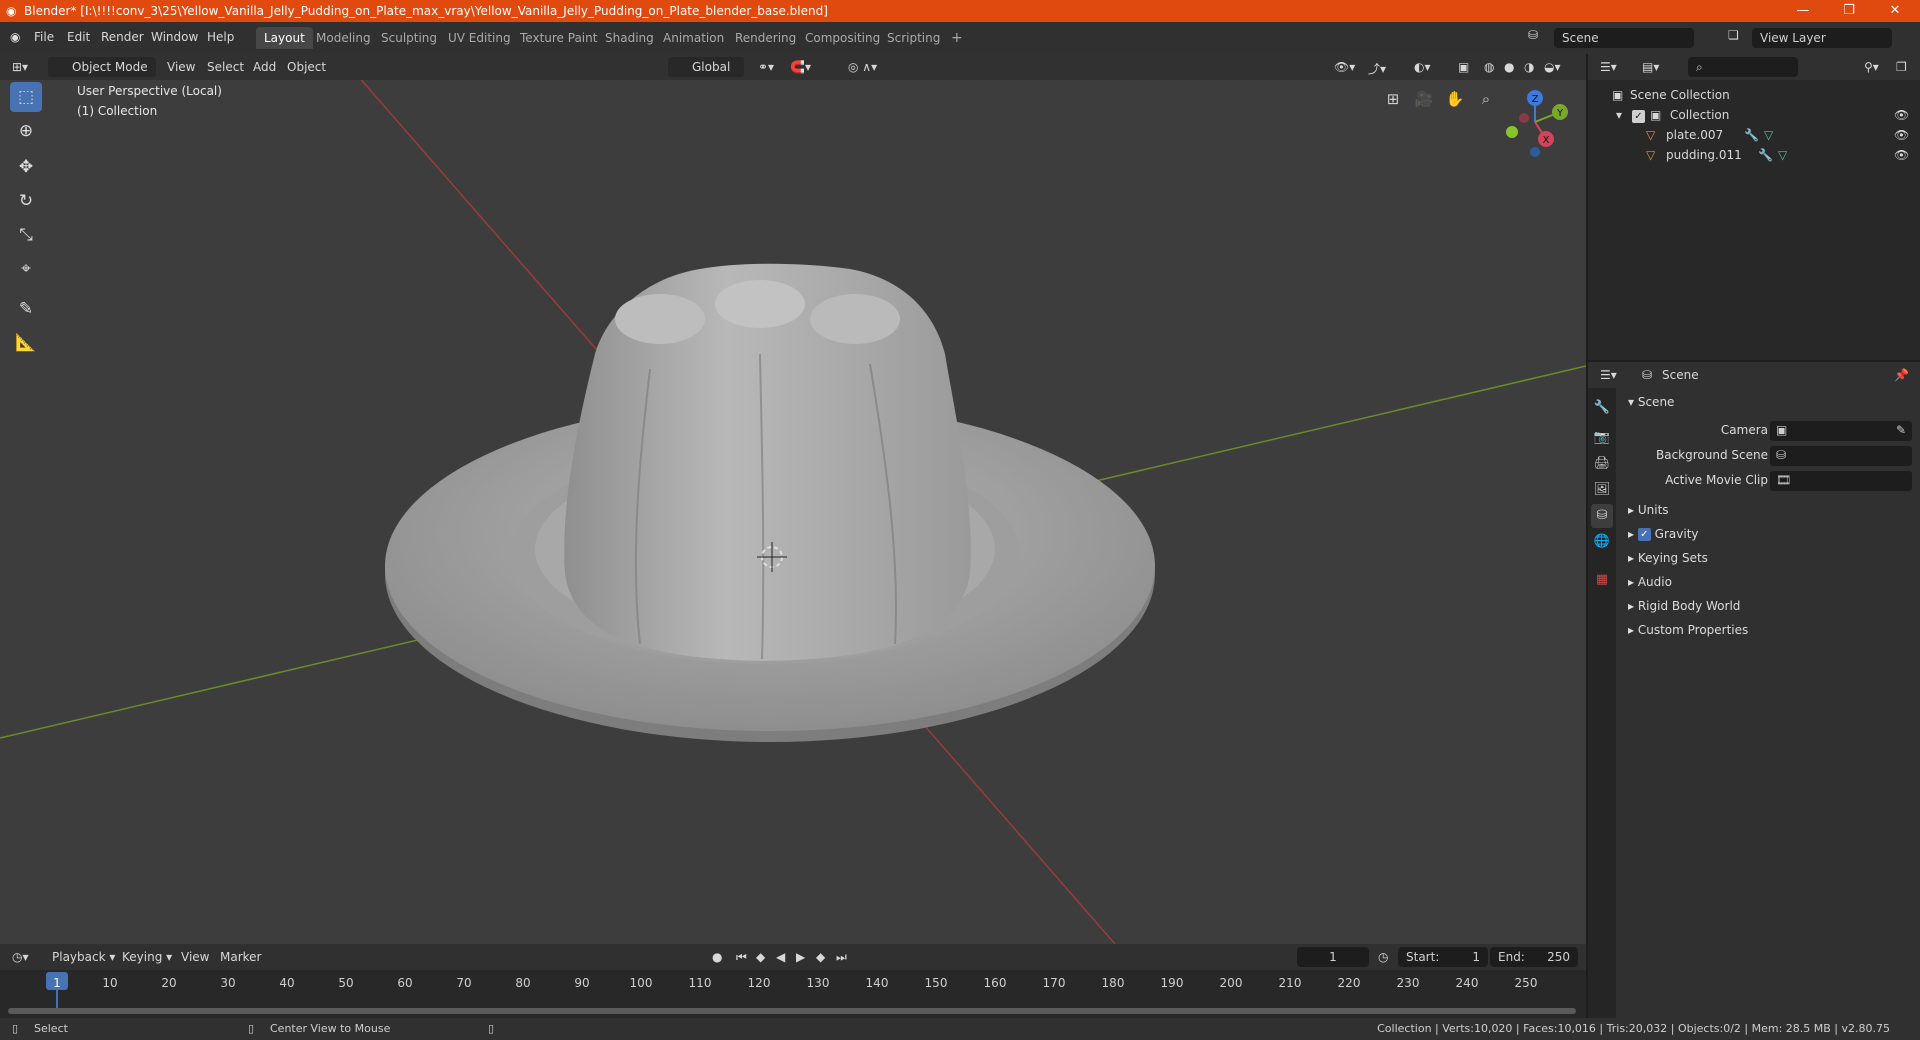 The height and width of the screenshot is (1040, 1920). What do you see at coordinates (264, 67) in the screenshot?
I see `viewport-menu-add: Add` at bounding box center [264, 67].